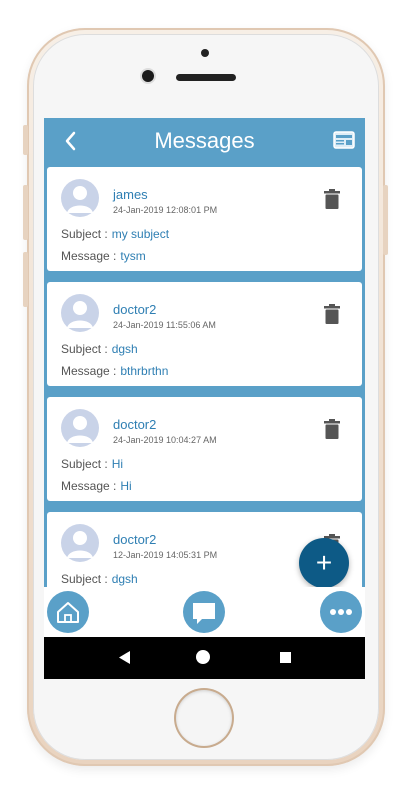 This screenshot has height=800, width=410. Describe the element at coordinates (164, 325) in the screenshot. I see `message-timestamp: 24-Jan-2019 11:55:06 AM` at that location.